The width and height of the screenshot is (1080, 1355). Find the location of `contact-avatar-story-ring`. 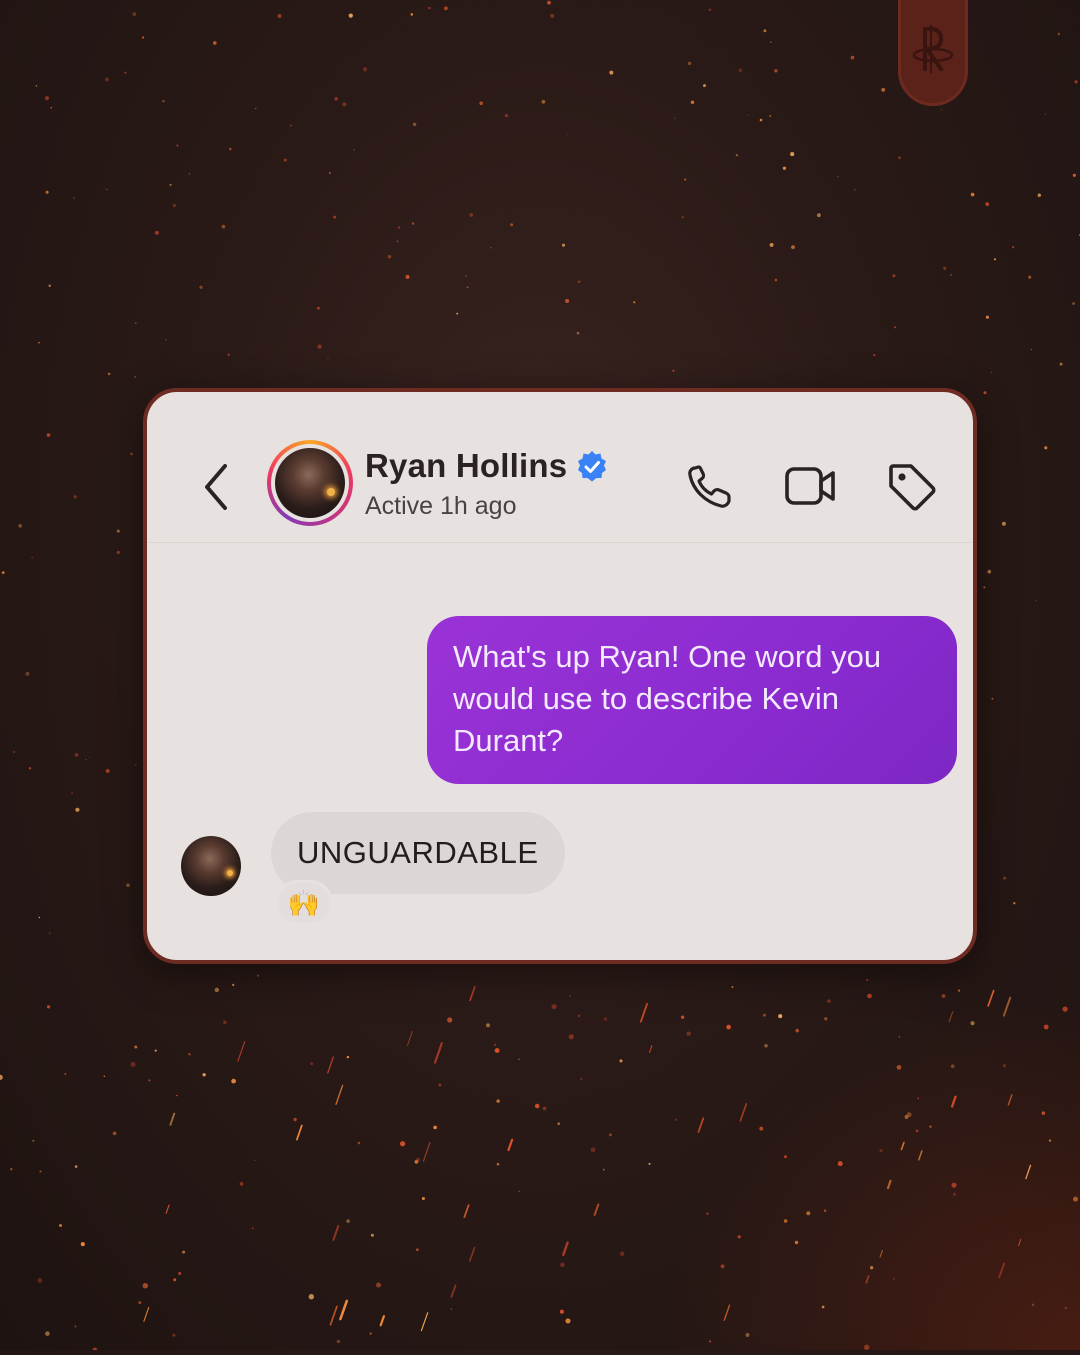

contact-avatar-story-ring is located at coordinates (310, 483).